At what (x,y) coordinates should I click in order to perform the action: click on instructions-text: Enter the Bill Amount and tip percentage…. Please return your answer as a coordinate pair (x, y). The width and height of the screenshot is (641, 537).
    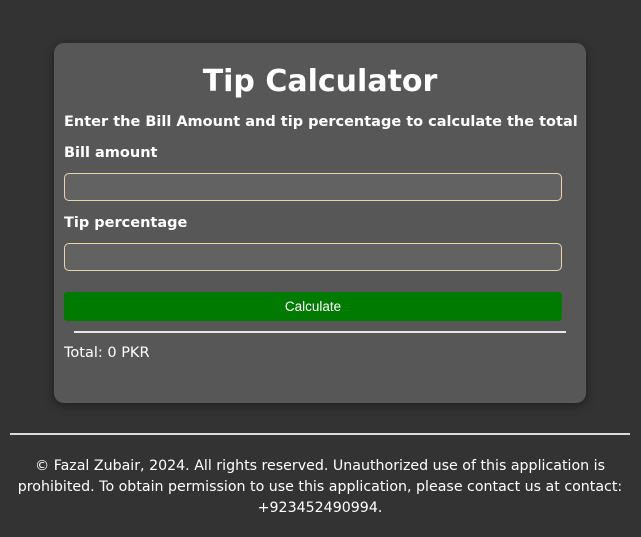
    Looking at the image, I should click on (321, 122).